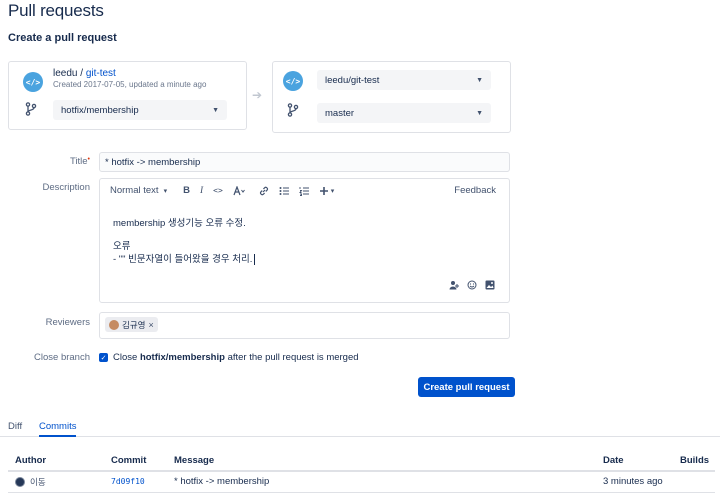 This screenshot has height=503, width=720. I want to click on editor-footer, so click(472, 285).